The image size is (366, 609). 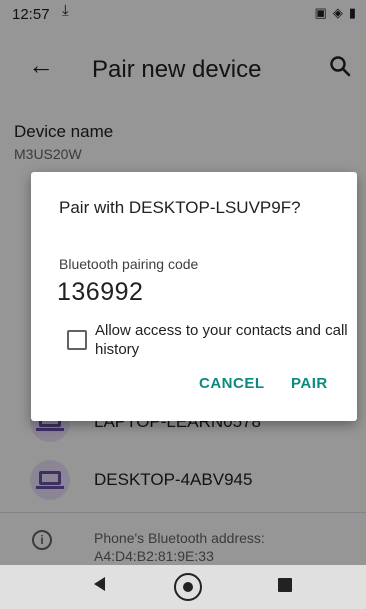 I want to click on nav-home-icon, so click(x=188, y=587).